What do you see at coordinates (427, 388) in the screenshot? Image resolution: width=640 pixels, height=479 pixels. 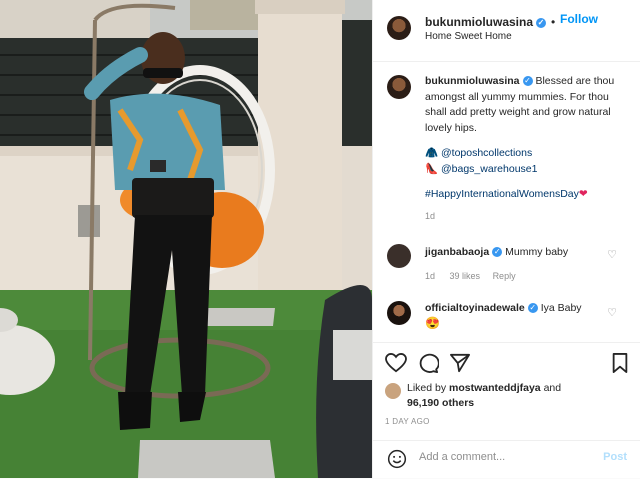 I see `liked-by-prefix: Liked by` at bounding box center [427, 388].